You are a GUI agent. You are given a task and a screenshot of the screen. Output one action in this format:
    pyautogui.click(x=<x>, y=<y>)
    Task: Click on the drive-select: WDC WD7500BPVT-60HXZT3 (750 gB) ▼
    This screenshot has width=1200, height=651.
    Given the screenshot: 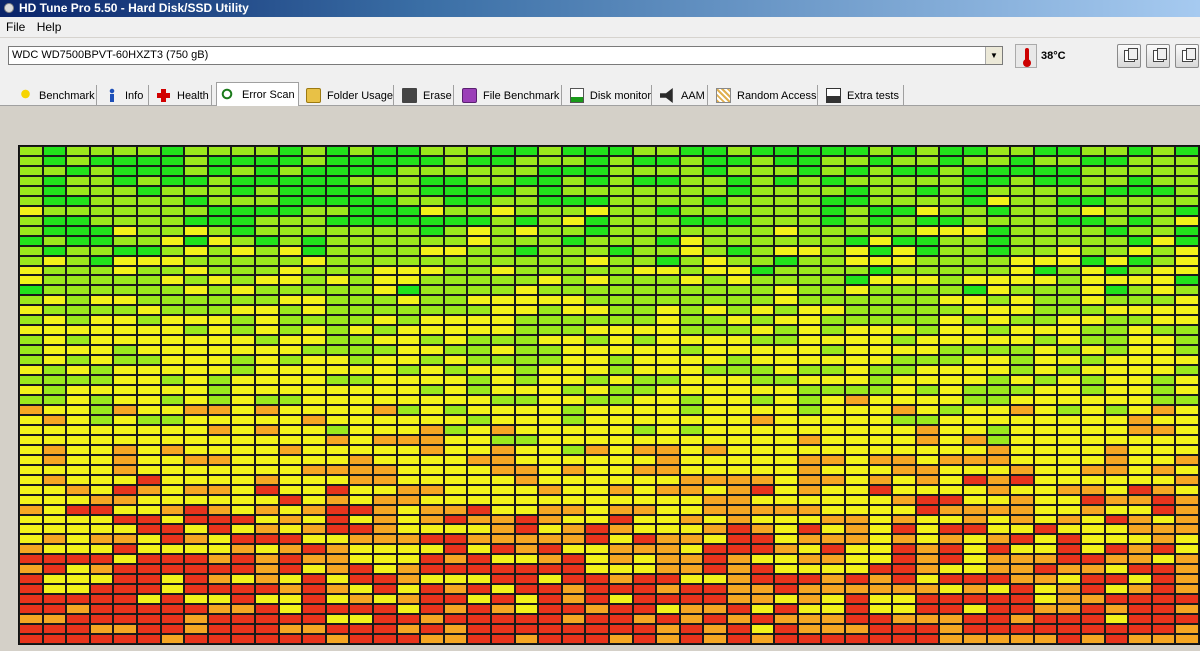 What is the action you would take?
    pyautogui.click(x=505, y=55)
    